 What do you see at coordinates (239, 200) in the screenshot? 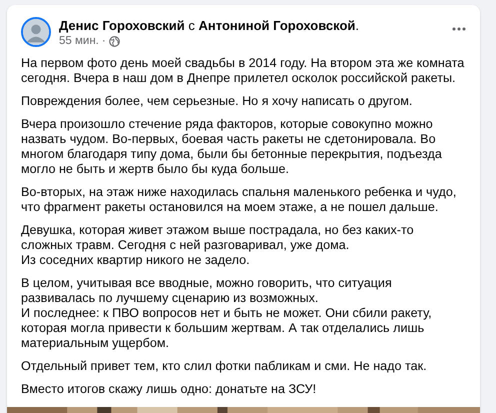
I see `post-paragraph: Во-вторых, на этаж ниже находилась спальня маленького ребенка и чудо, что фрагмент ракеты остановился на моем этаже, а не пошел дальше.` at bounding box center [239, 200].